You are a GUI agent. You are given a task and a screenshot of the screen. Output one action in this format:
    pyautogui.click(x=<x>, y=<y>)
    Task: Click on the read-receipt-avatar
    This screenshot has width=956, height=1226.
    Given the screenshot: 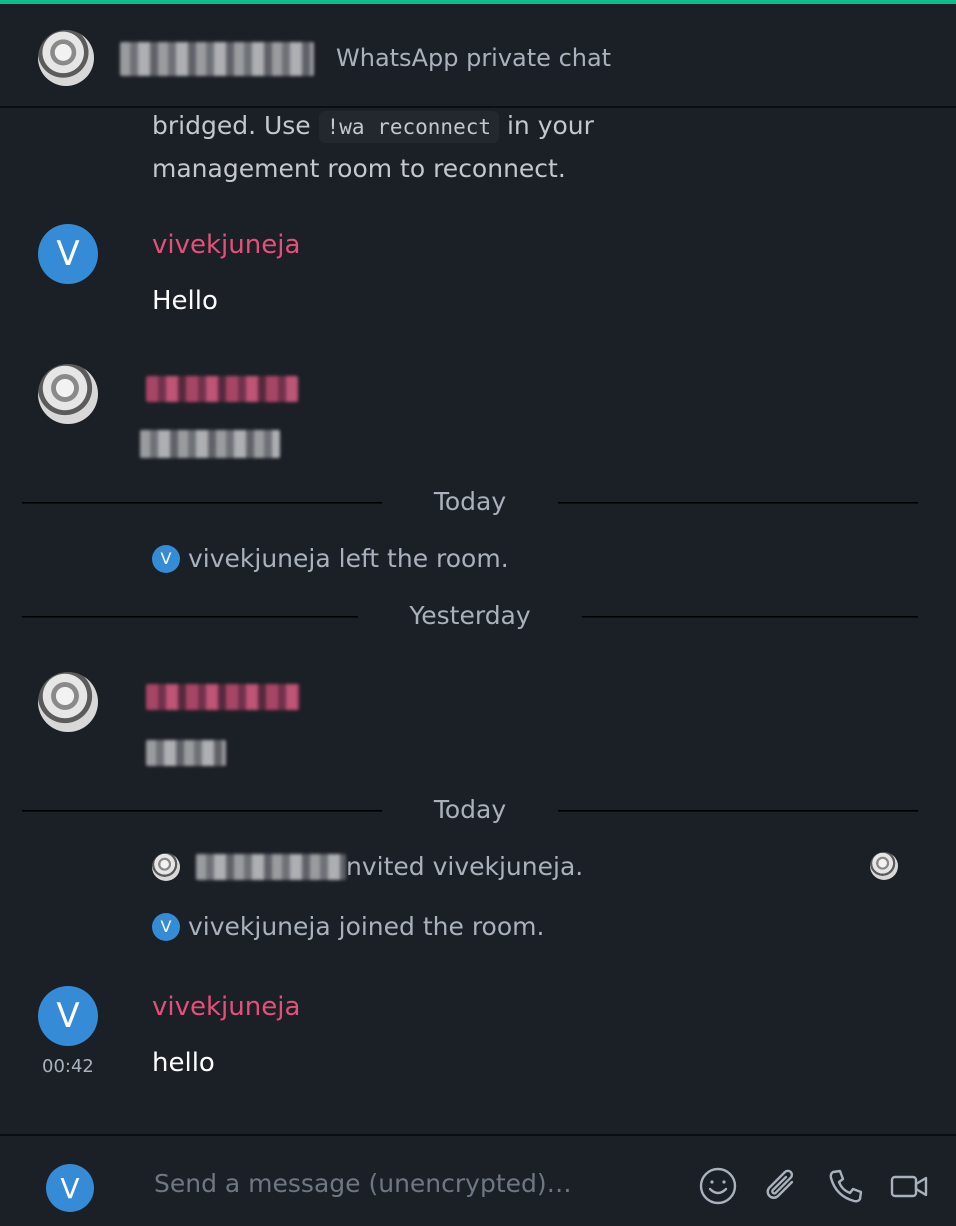 What is the action you would take?
    pyautogui.click(x=884, y=866)
    